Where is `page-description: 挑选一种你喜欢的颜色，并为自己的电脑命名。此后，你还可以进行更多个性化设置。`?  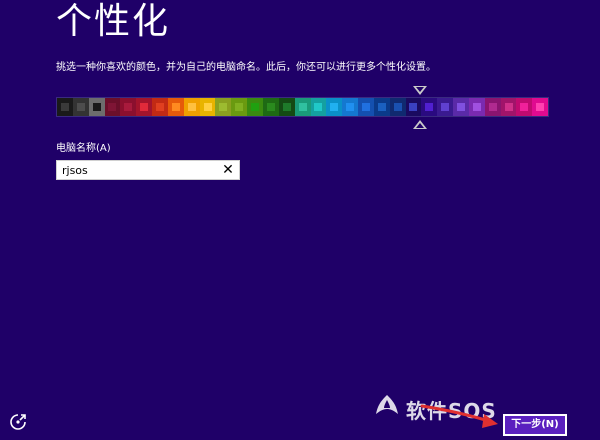 page-description: 挑选一种你喜欢的颜色，并为自己的电脑命名。此后，你还可以进行更多个性化设置。 is located at coordinates (246, 67).